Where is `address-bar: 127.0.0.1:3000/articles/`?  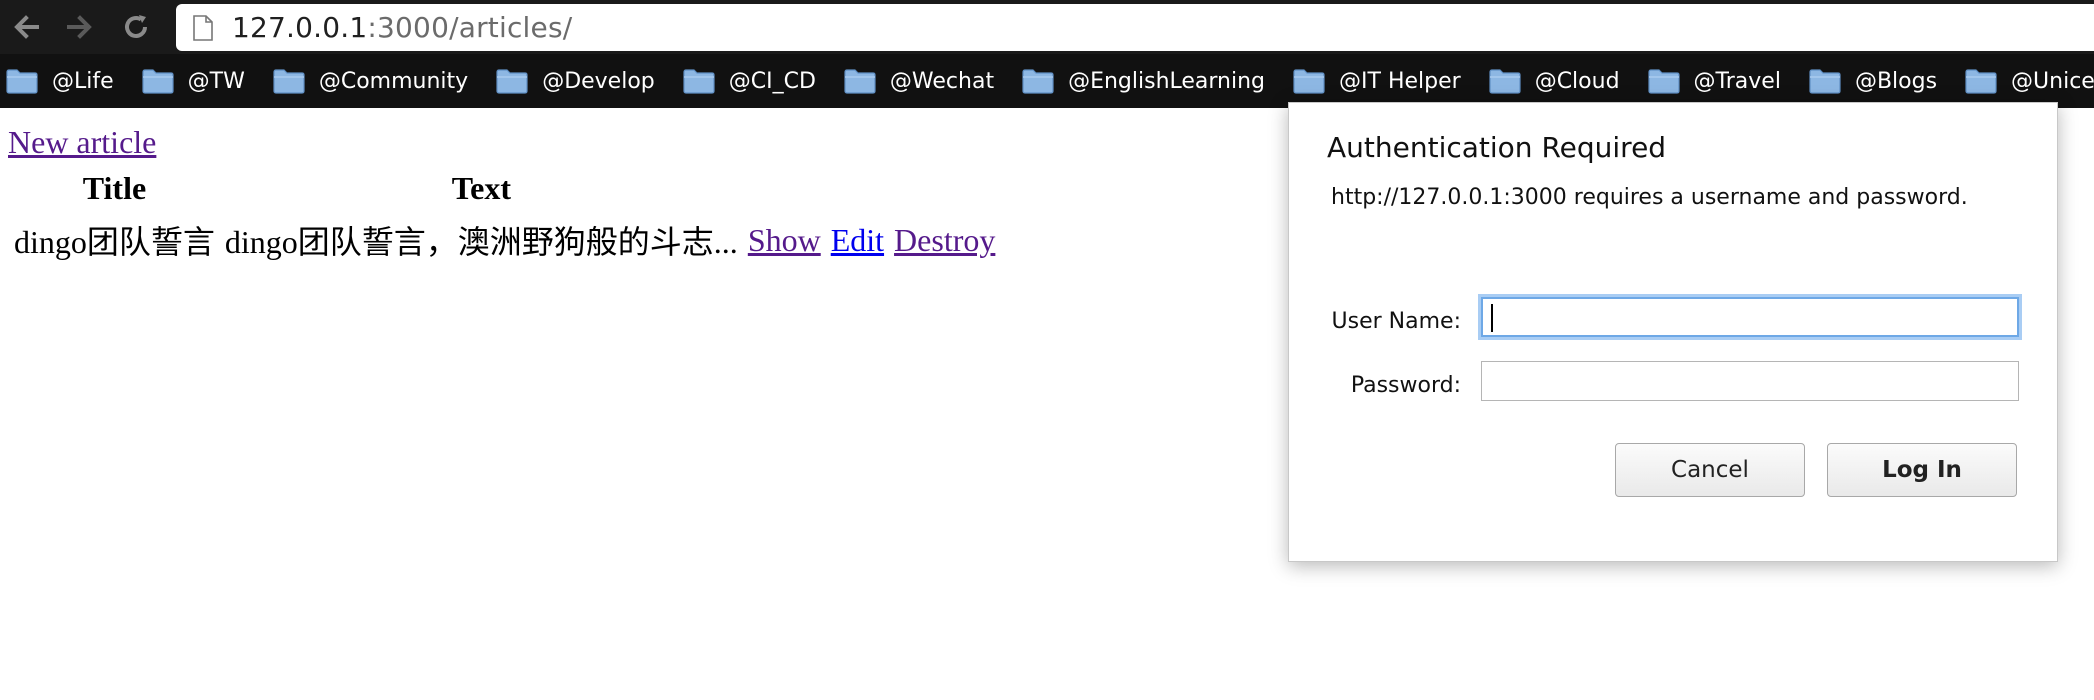 address-bar: 127.0.0.1:3000/articles/ is located at coordinates (1135, 27).